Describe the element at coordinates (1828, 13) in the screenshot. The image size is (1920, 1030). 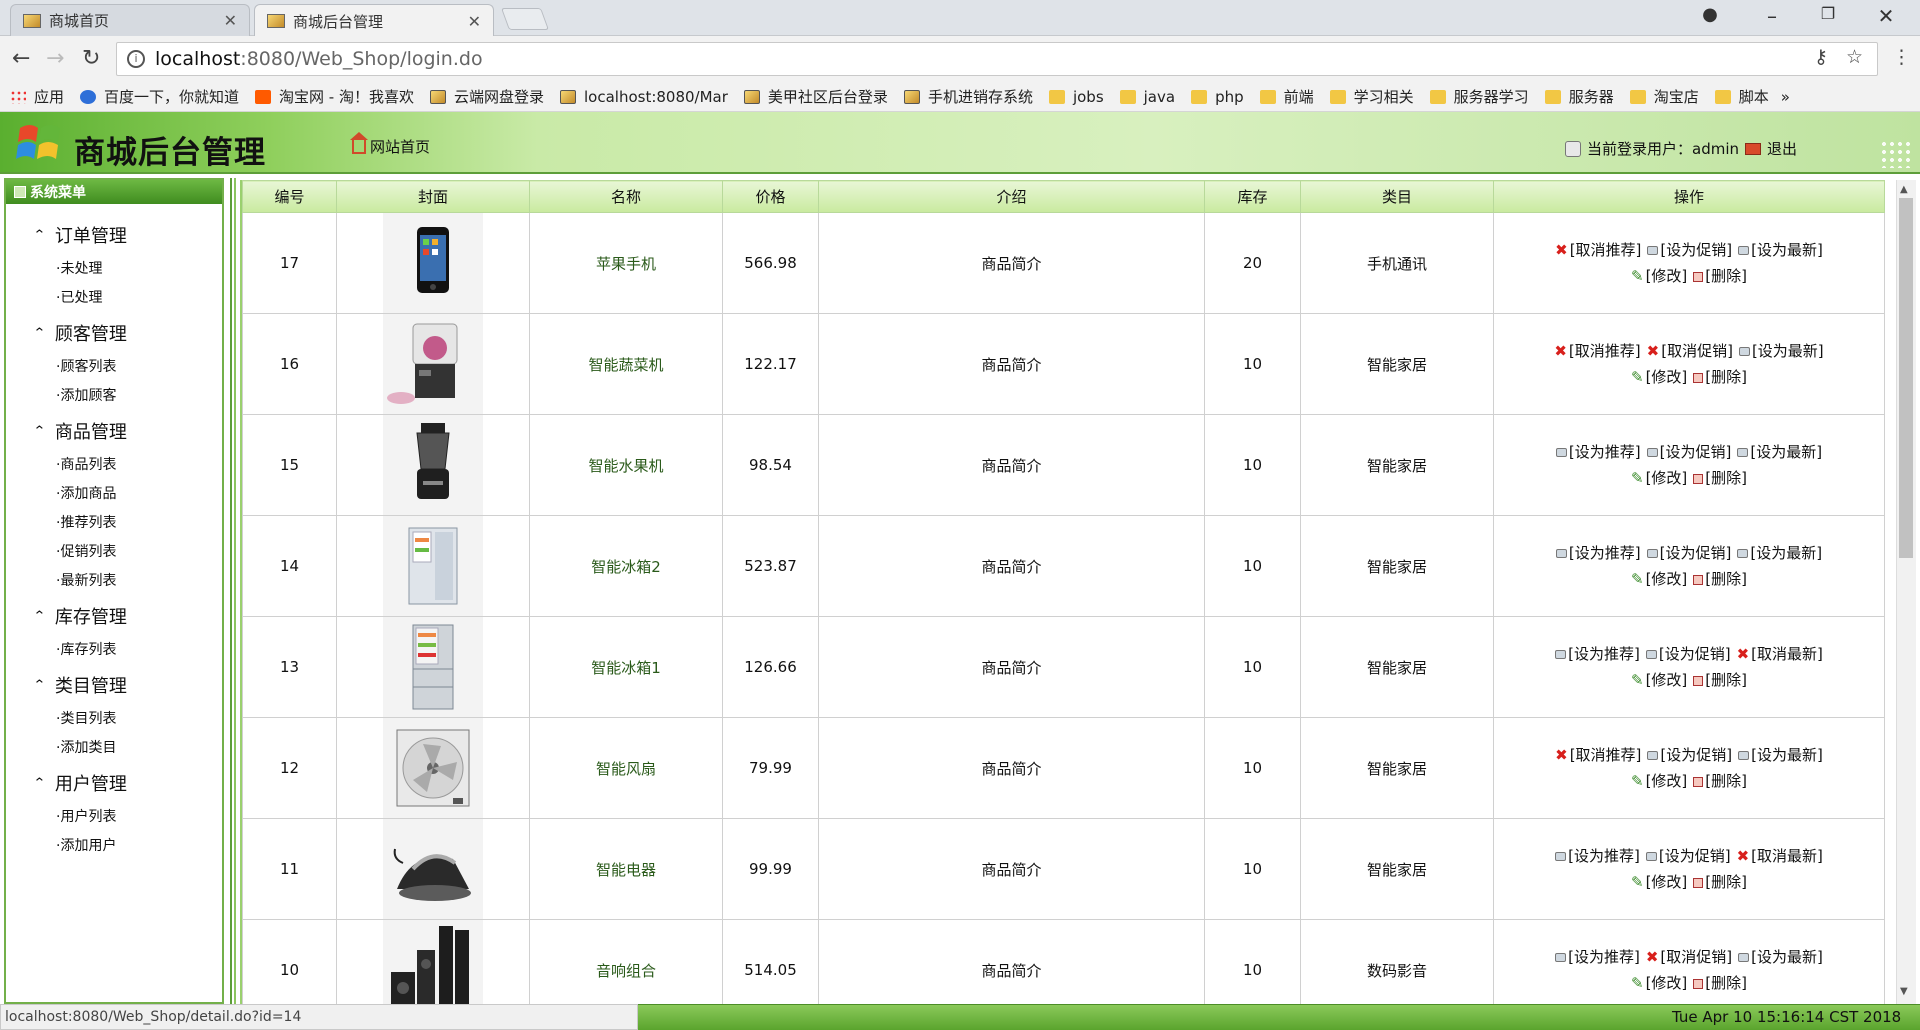
I see `restore-icon: ❐` at that location.